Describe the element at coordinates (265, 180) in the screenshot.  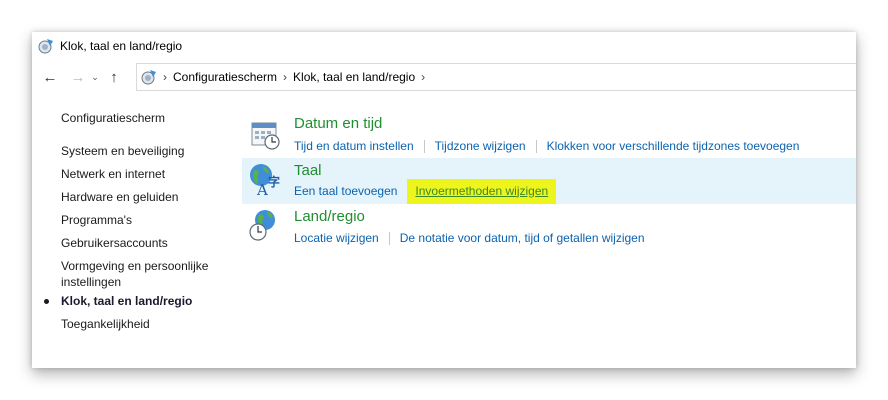
I see `language-icon: A 字` at that location.